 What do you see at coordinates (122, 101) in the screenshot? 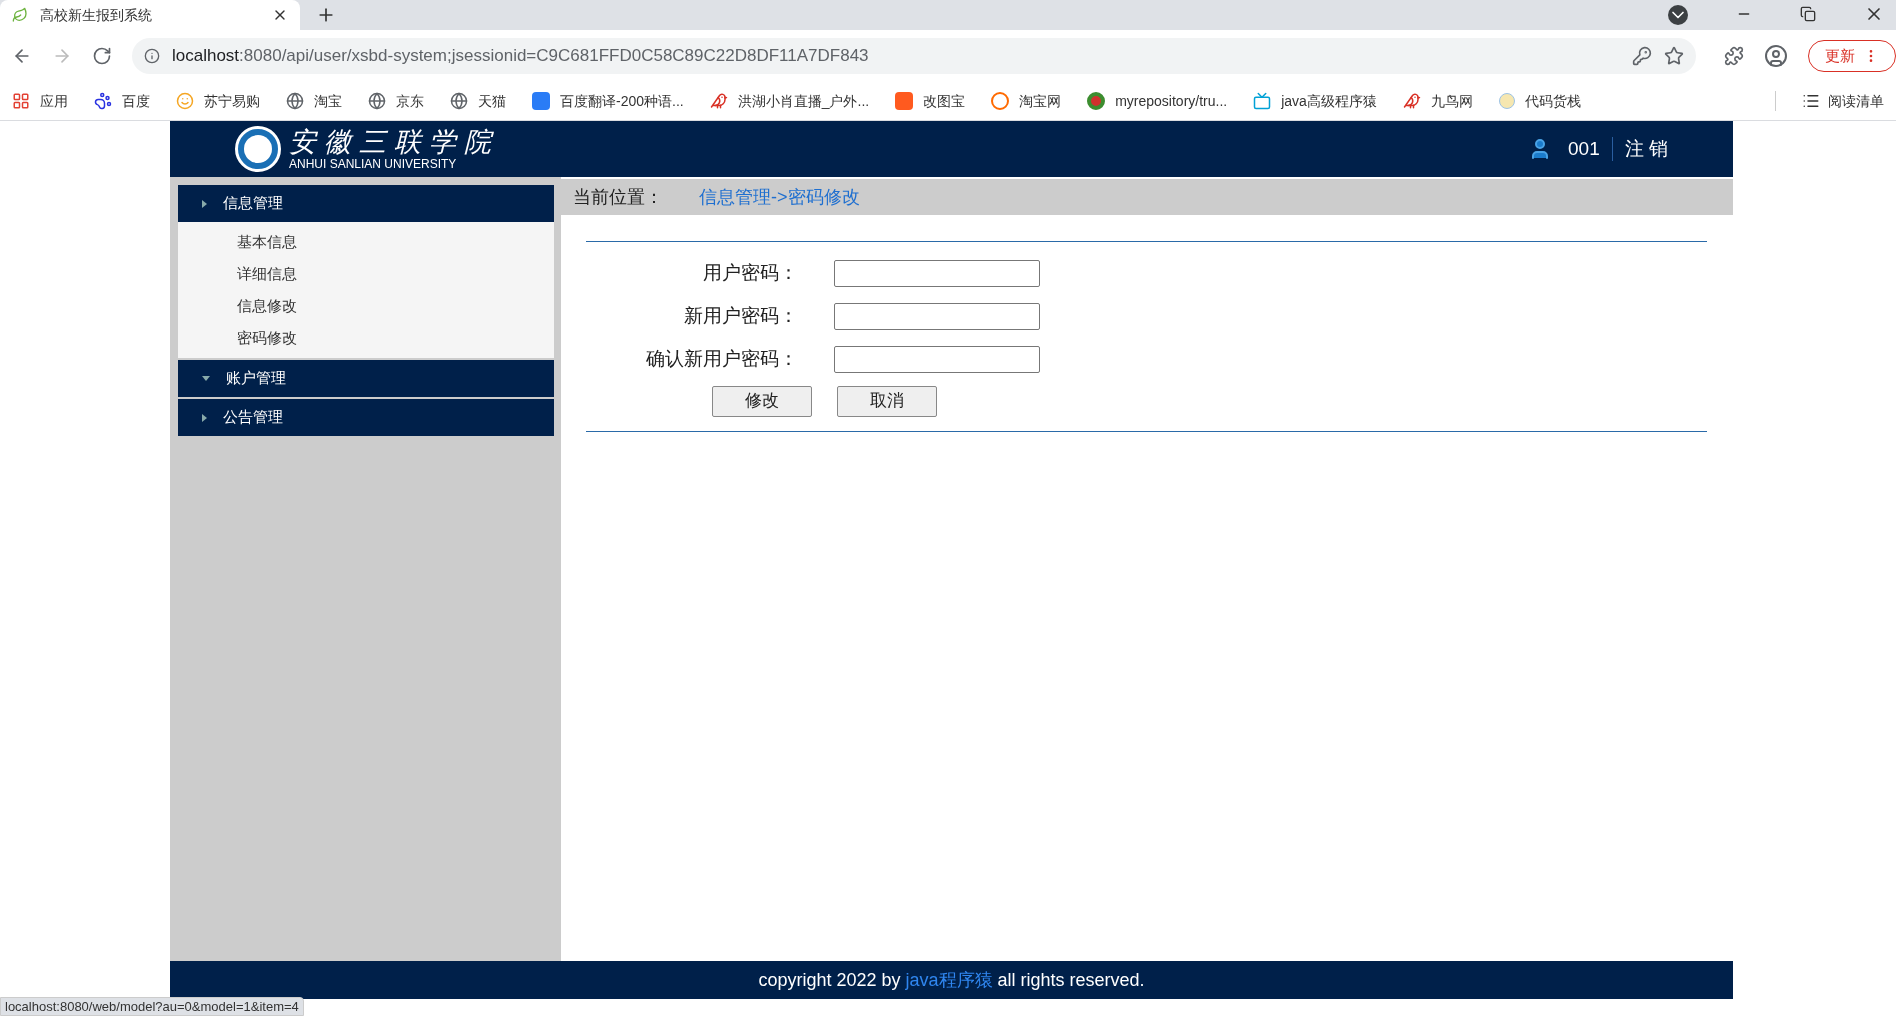
I see `bookmark-item: 百度` at bounding box center [122, 101].